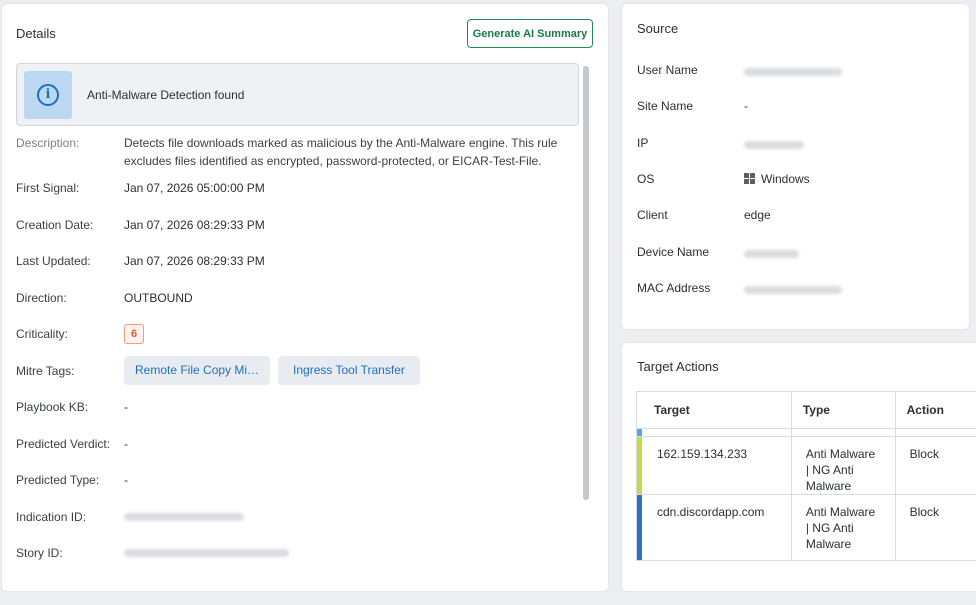 The height and width of the screenshot is (605, 976). I want to click on last-updated-row: Last Updated: Jan 07, 2026 08:29:33 PM, so click(140, 261).